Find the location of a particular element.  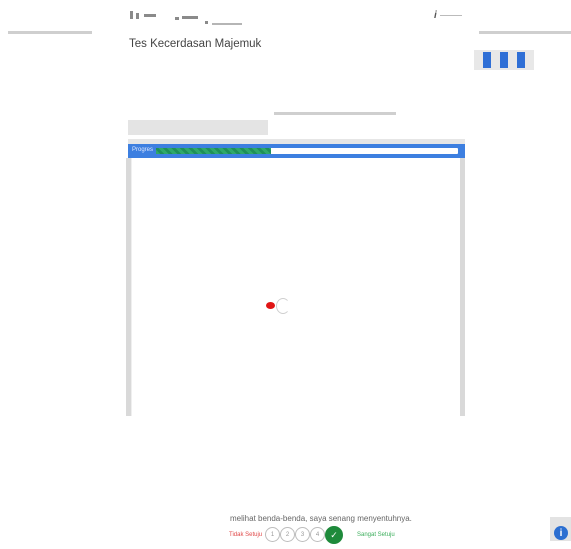

likert-option-1: 1 is located at coordinates (272, 534).